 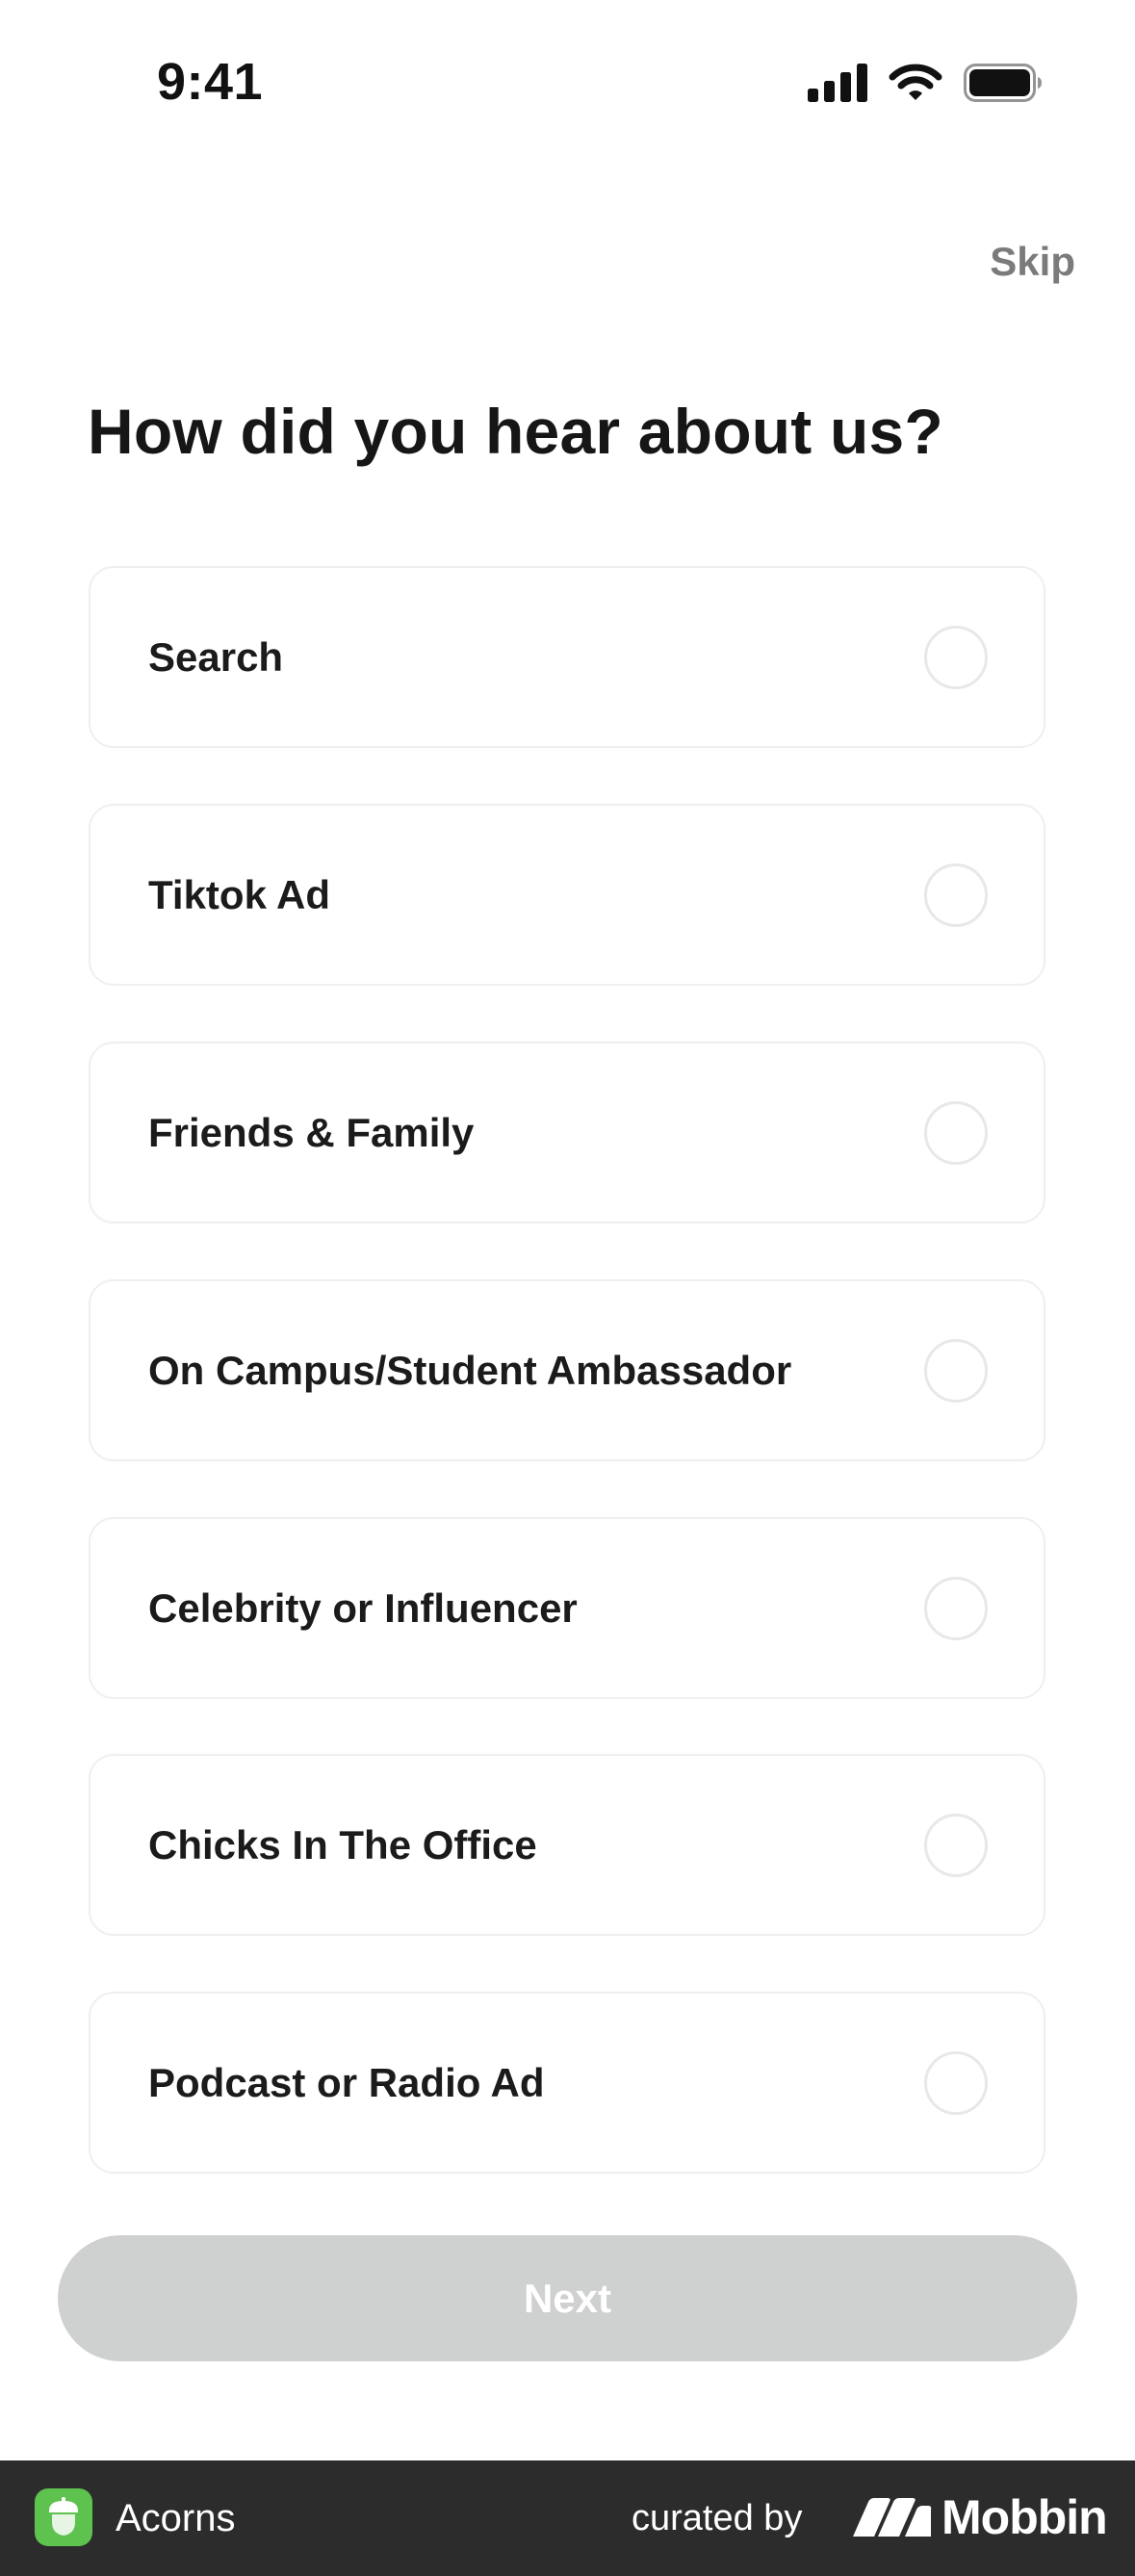 I want to click on acorn-icon, so click(x=63, y=2517).